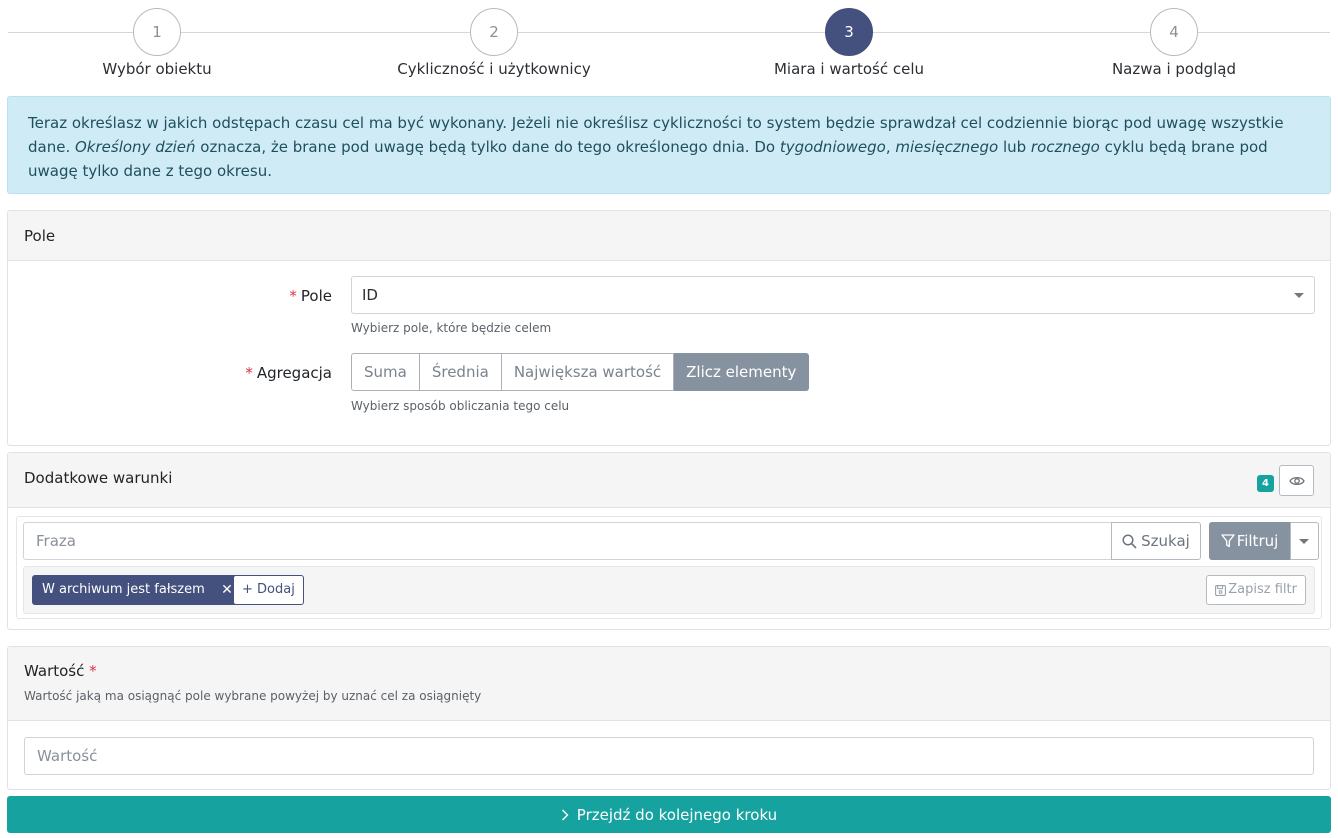 The image size is (1338, 838). What do you see at coordinates (677, 814) in the screenshot?
I see `next-step-label: Przejdź do kolejnego kroku` at bounding box center [677, 814].